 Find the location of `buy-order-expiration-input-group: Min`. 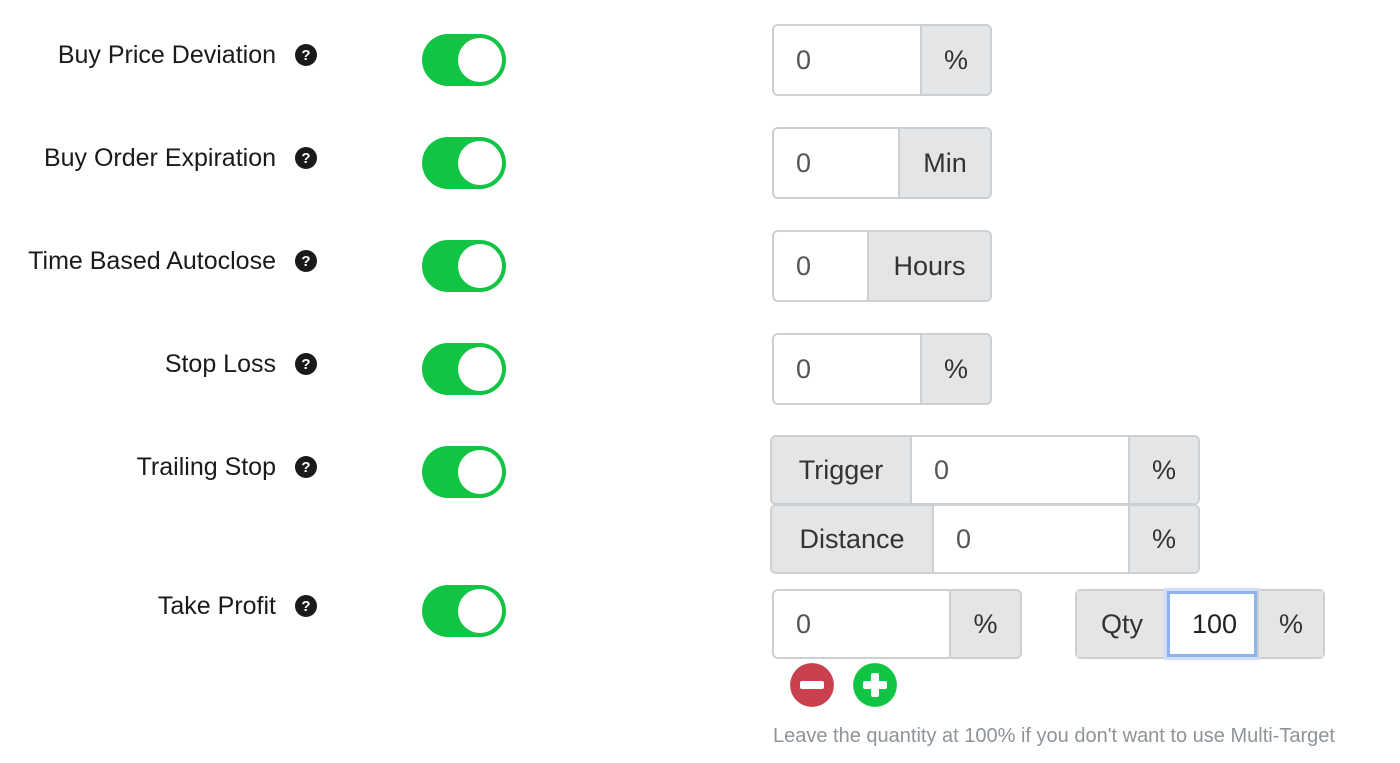

buy-order-expiration-input-group: Min is located at coordinates (882, 163).